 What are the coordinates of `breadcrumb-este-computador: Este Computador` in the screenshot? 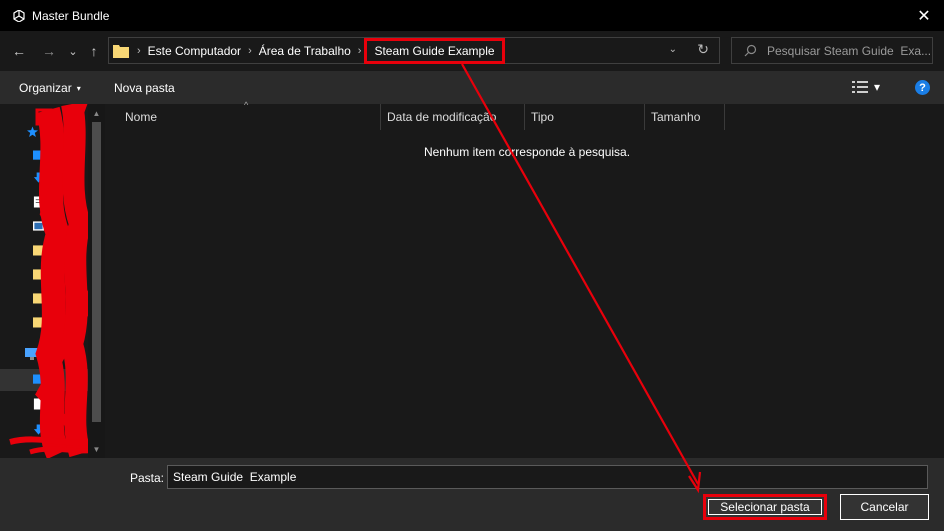 It's located at (194, 51).